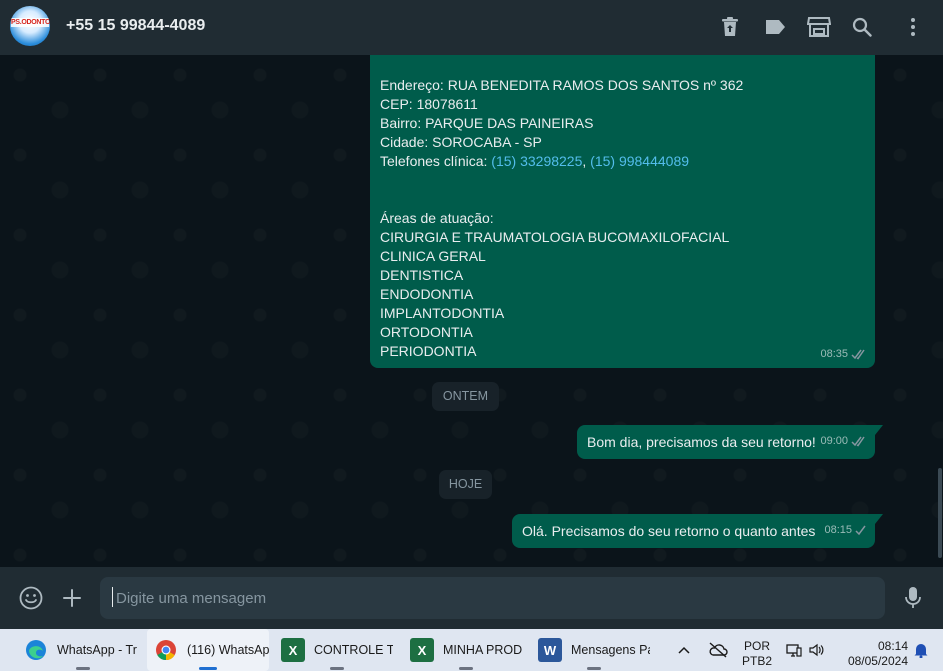  I want to click on phones-label: Telefones clínica:, so click(436, 161).